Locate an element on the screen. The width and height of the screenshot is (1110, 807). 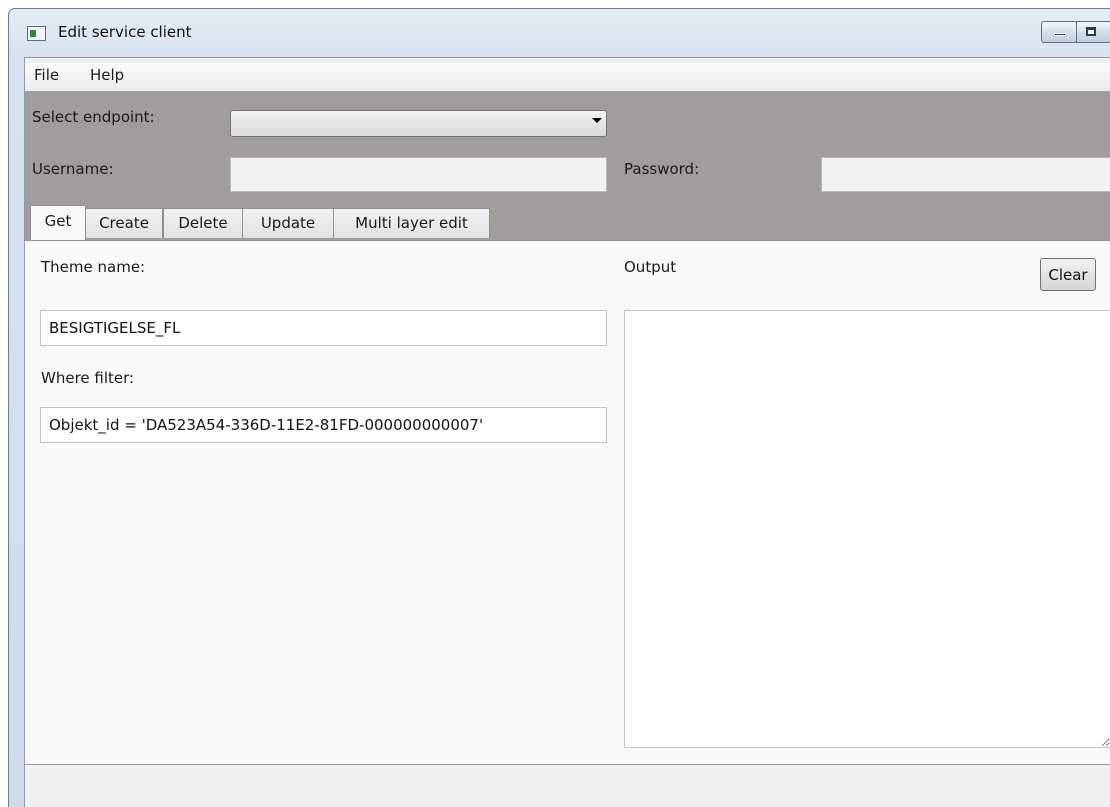
where-filter-field is located at coordinates (323, 425).